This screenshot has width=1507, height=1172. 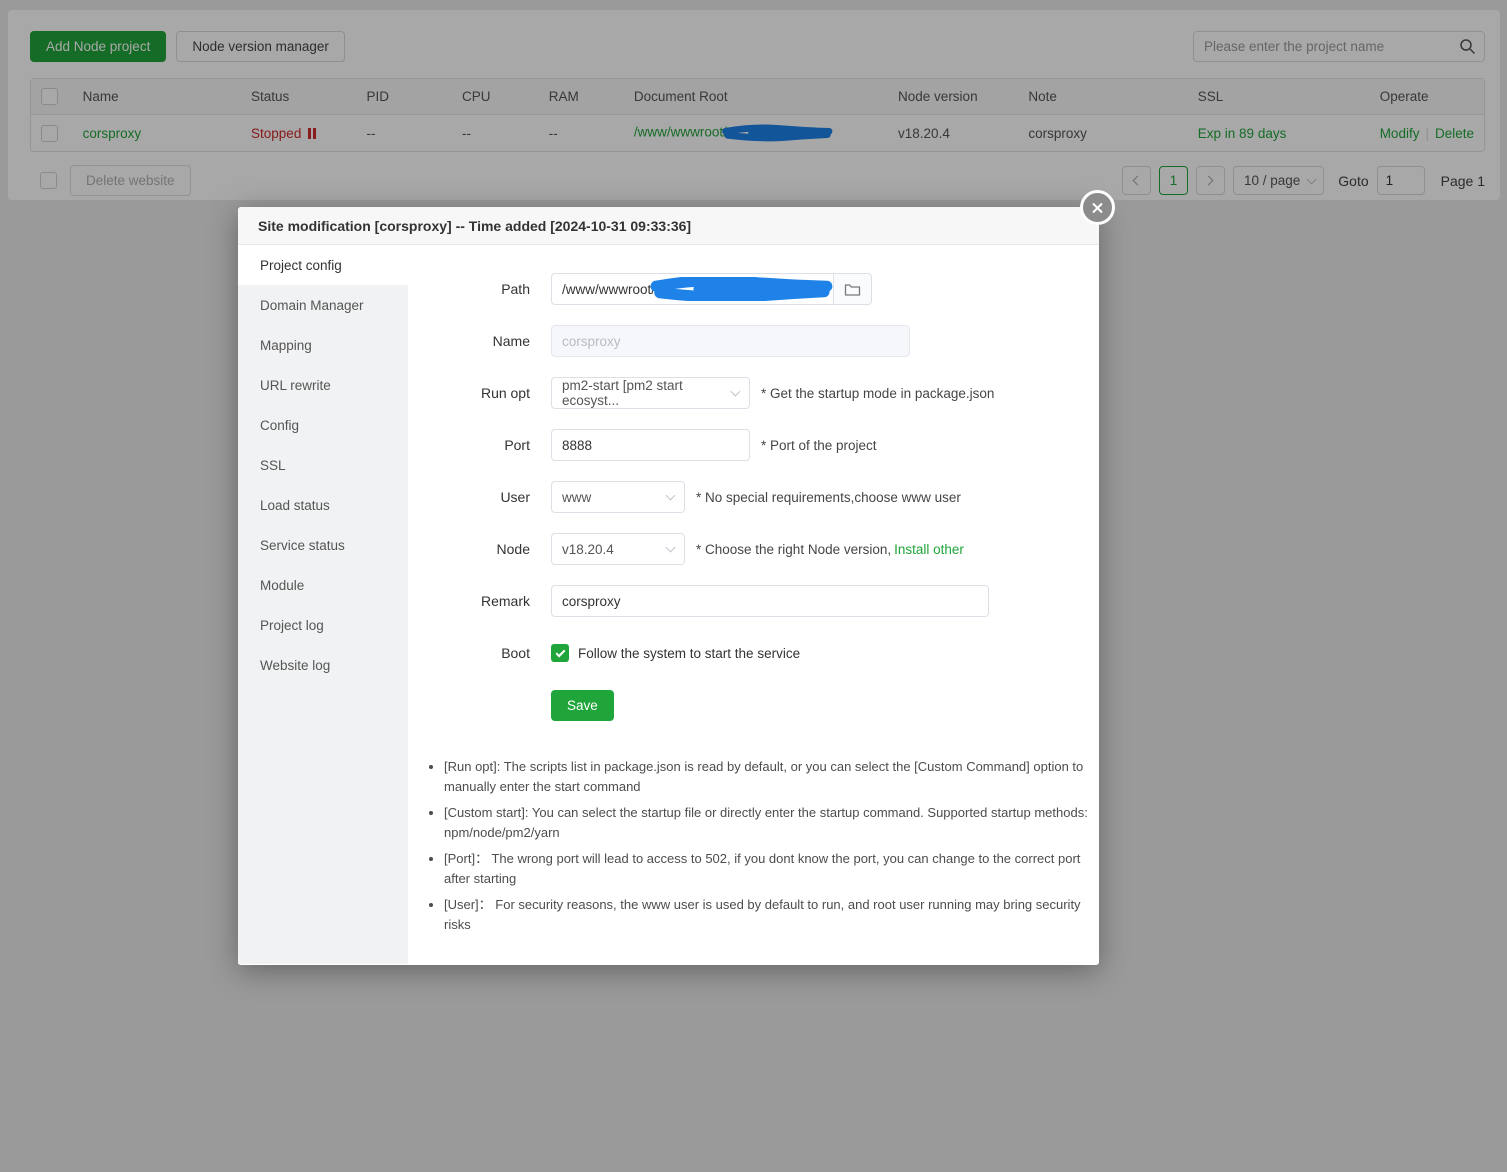 What do you see at coordinates (689, 653) in the screenshot?
I see `boot-text: Follow the system to start the service` at bounding box center [689, 653].